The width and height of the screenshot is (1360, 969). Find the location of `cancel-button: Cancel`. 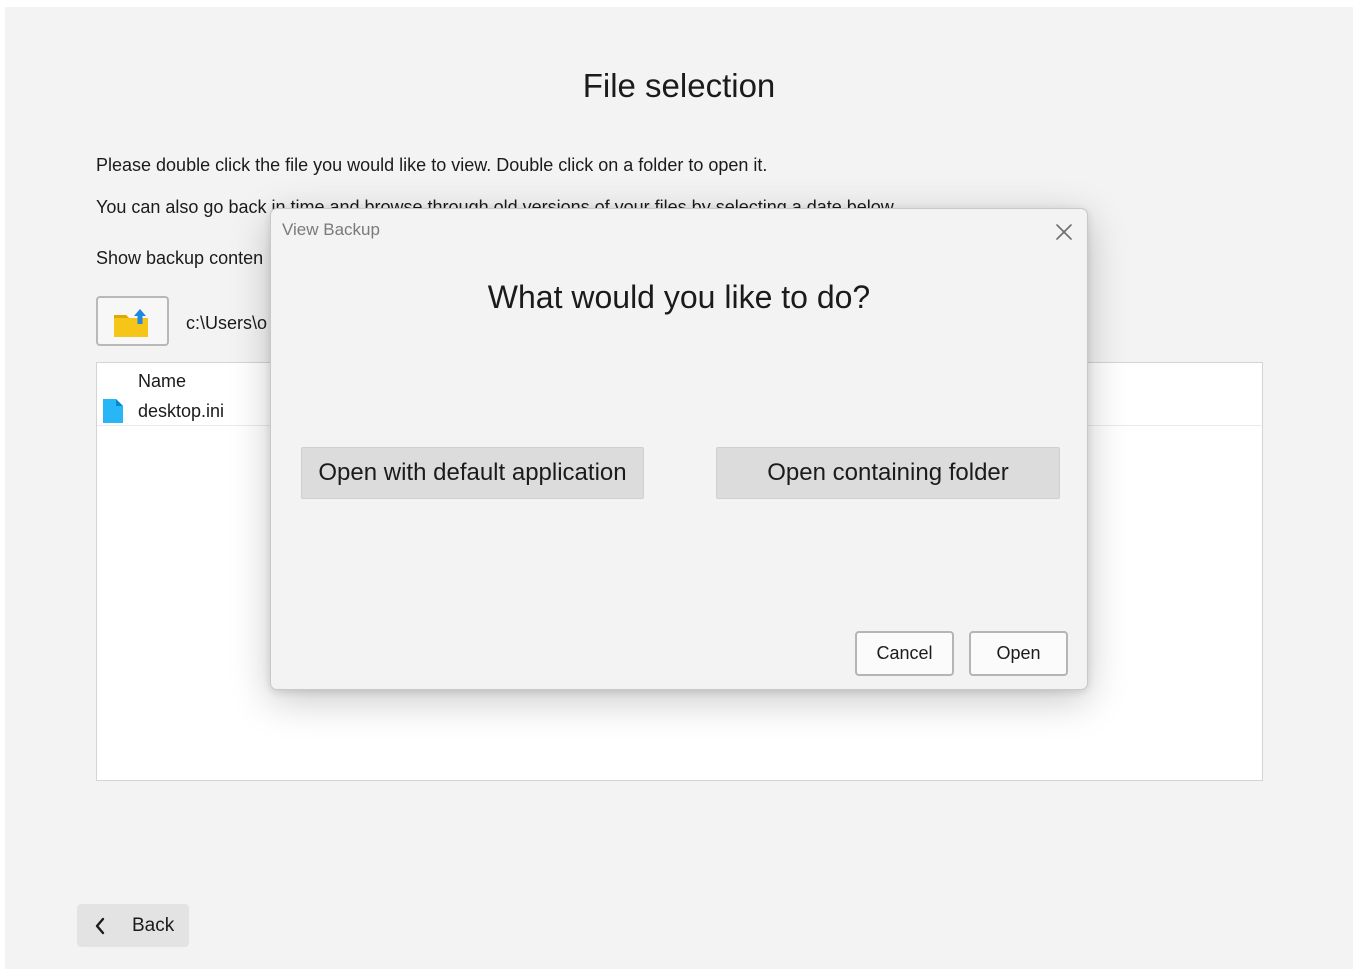

cancel-button: Cancel is located at coordinates (904, 653).